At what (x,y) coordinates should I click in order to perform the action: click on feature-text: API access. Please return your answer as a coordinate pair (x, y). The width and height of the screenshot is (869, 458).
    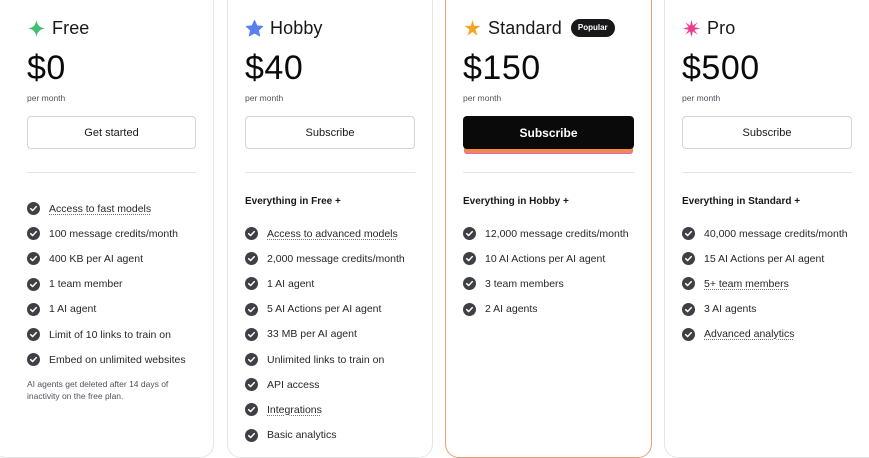
    Looking at the image, I should click on (293, 385).